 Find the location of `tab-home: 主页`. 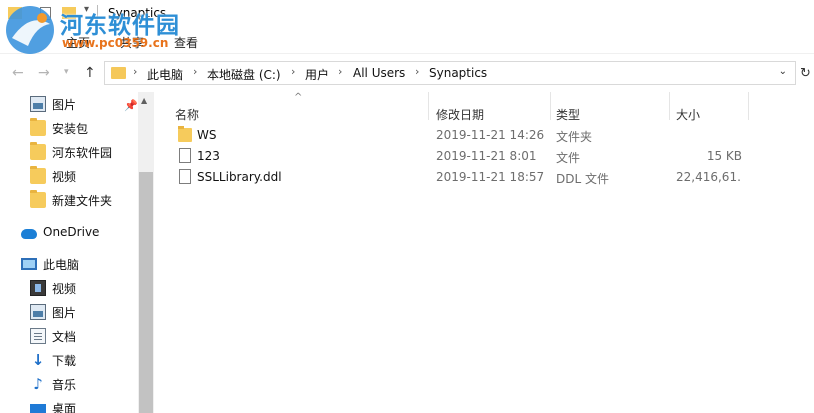

tab-home: 主页 is located at coordinates (78, 42).